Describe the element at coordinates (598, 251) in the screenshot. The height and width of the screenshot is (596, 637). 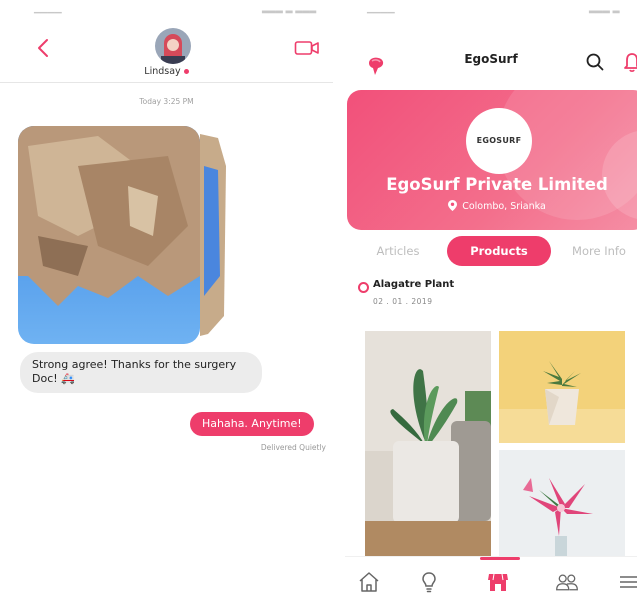
I see `tab-more-info: More Info` at that location.